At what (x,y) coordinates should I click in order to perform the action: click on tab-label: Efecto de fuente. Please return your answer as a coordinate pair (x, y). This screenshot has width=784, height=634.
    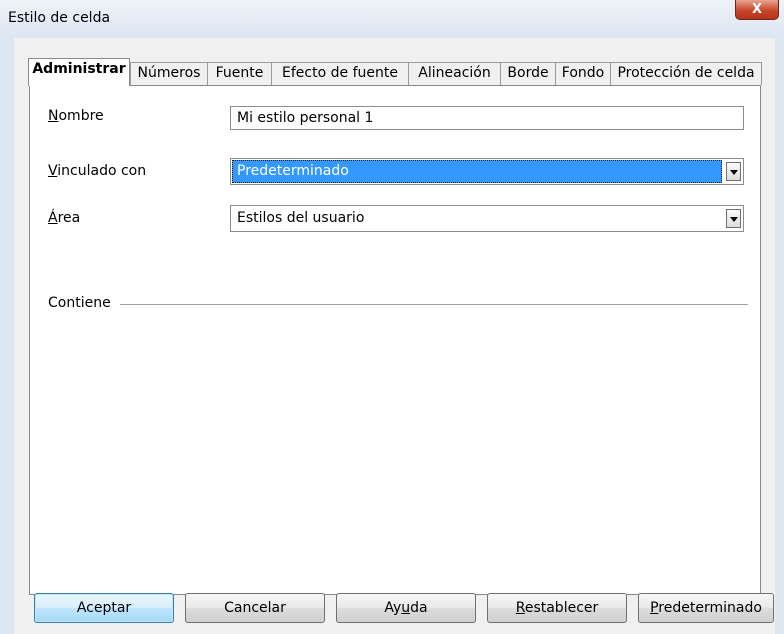
    Looking at the image, I should click on (340, 73).